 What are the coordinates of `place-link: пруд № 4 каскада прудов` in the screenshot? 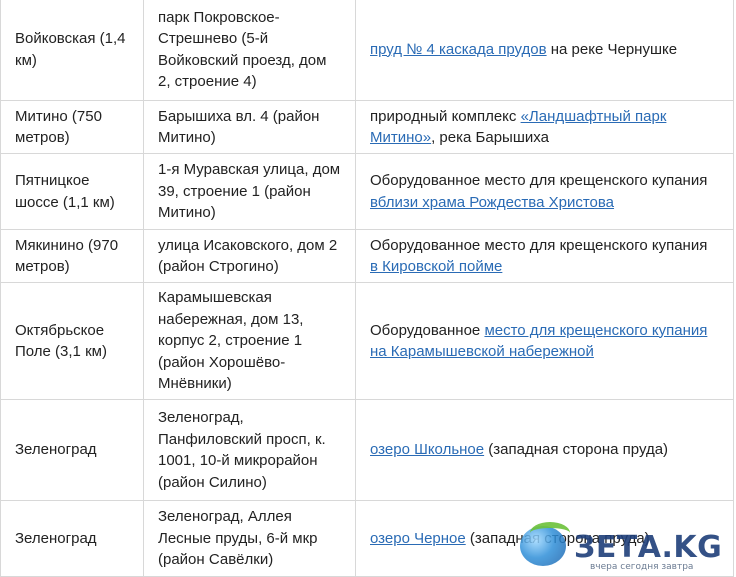 It's located at (458, 49).